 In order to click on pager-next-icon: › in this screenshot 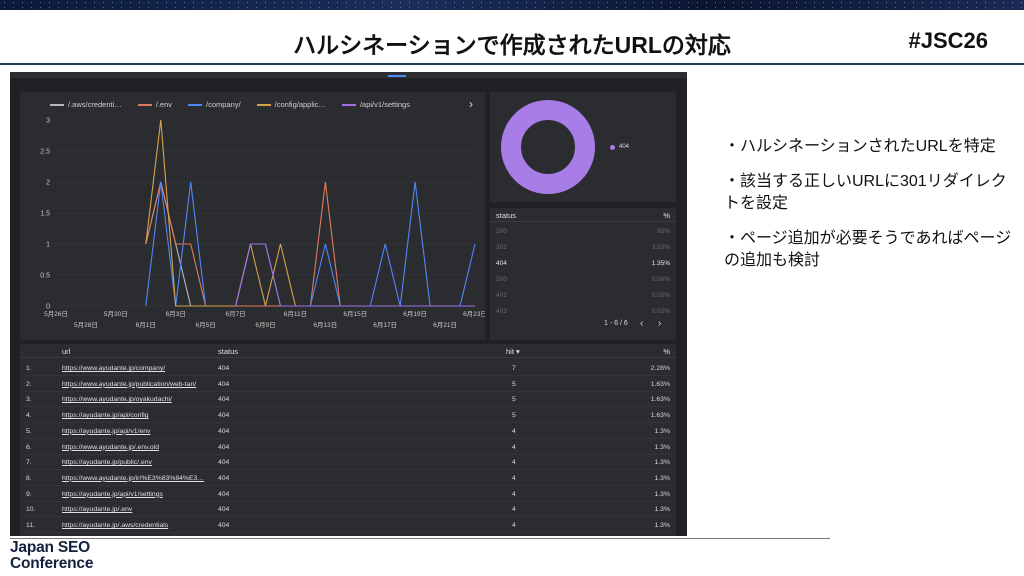, I will do `click(659, 323)`.